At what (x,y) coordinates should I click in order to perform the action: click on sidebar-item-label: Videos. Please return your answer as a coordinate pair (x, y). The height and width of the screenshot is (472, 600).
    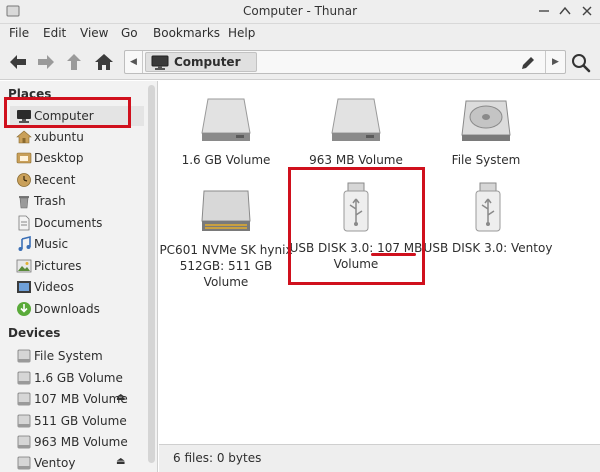
    Looking at the image, I should click on (54, 287).